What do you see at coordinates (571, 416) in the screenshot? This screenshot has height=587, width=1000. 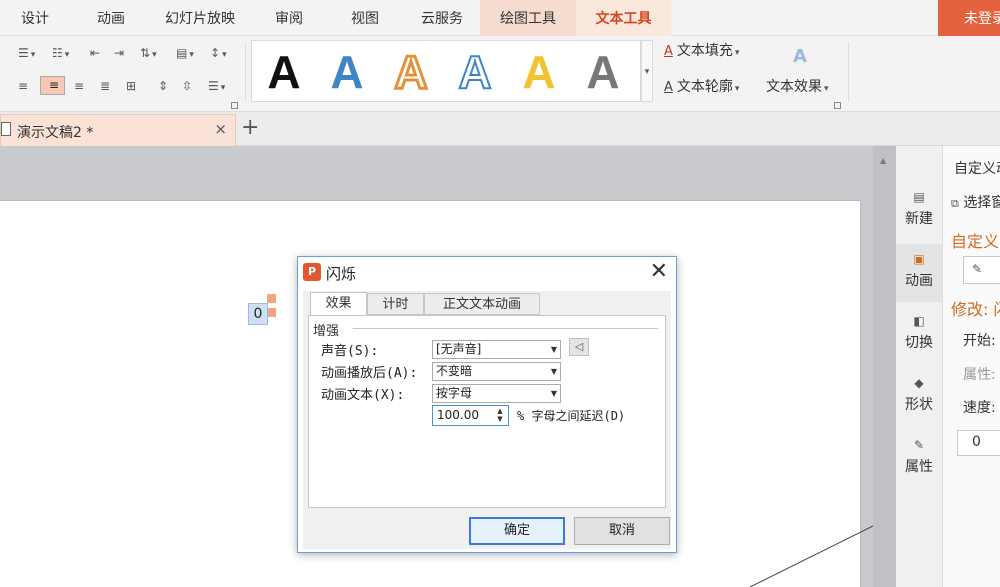 I see `letter-delay-label: % 字母之间延迟(D)` at bounding box center [571, 416].